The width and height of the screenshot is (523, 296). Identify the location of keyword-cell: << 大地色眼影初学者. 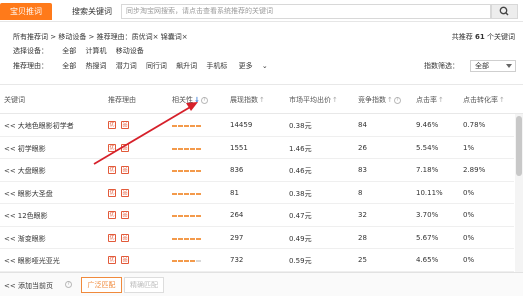
(39, 126).